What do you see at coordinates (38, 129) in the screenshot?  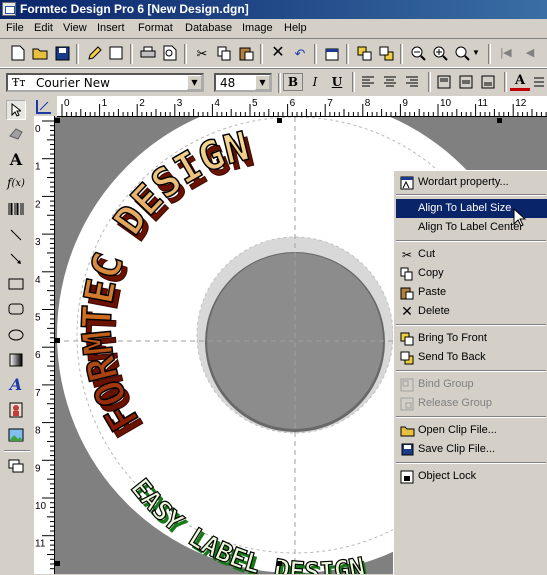 I see `ruler-label: 0` at bounding box center [38, 129].